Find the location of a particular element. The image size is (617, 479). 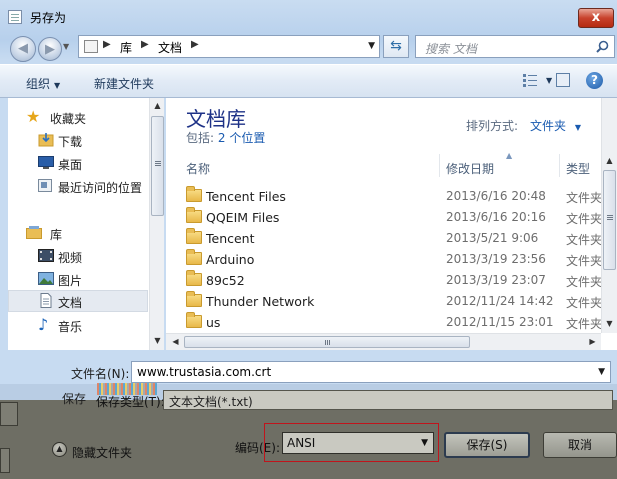

nav-item-desktop: 桌面 is located at coordinates (78, 163).